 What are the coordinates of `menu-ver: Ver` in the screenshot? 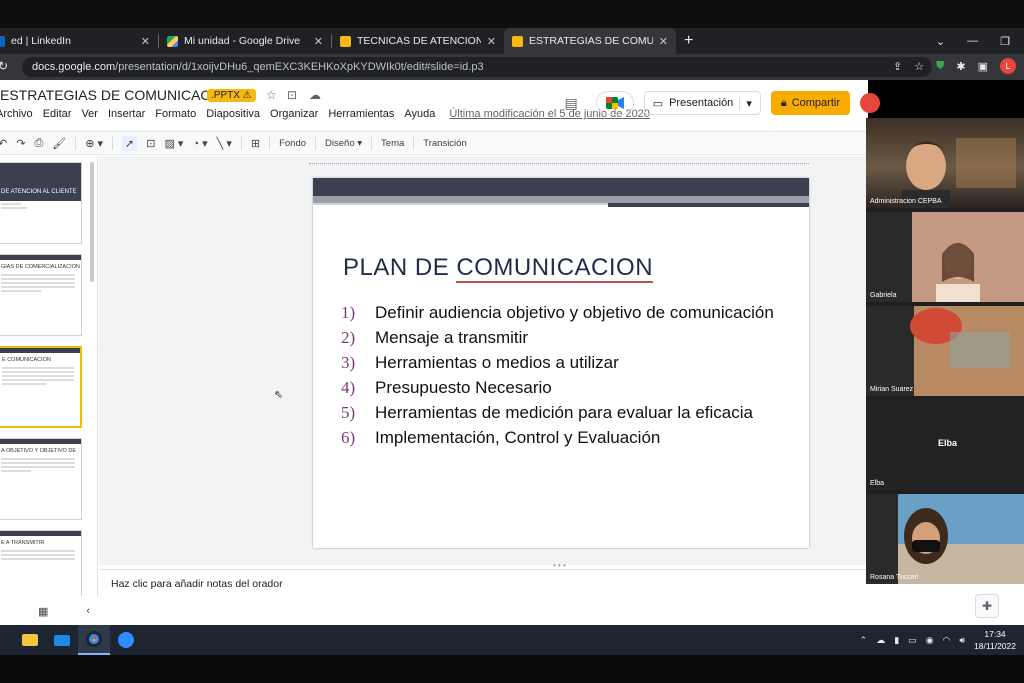 It's located at (89, 114).